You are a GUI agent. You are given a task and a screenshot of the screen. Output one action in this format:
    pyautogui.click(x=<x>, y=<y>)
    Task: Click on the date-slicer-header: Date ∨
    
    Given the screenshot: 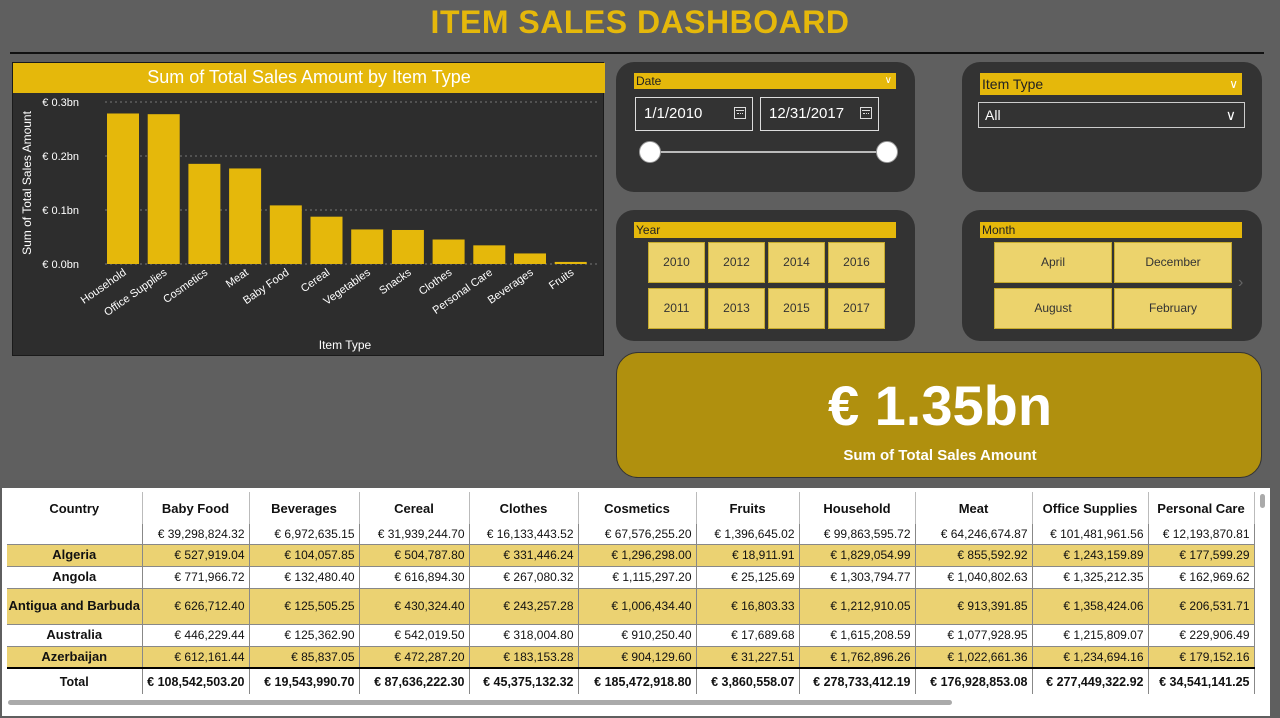 What is the action you would take?
    pyautogui.click(x=765, y=81)
    